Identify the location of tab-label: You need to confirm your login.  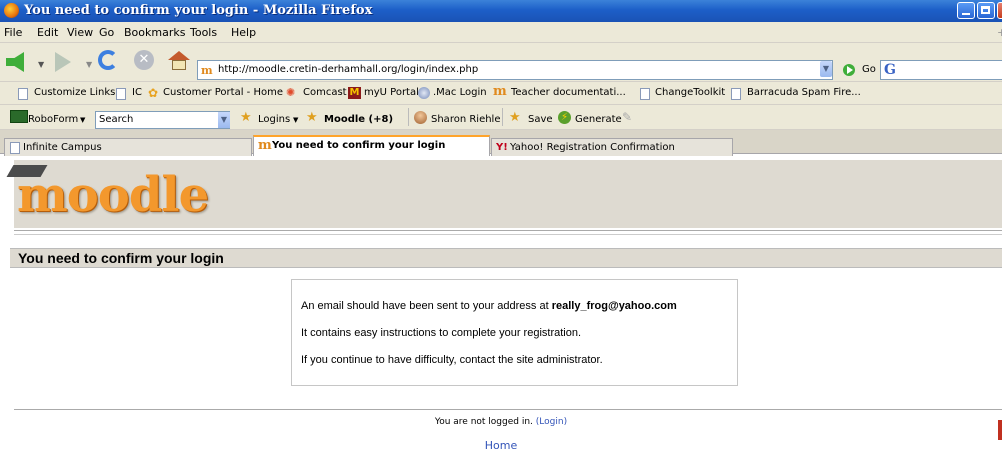
(359, 145).